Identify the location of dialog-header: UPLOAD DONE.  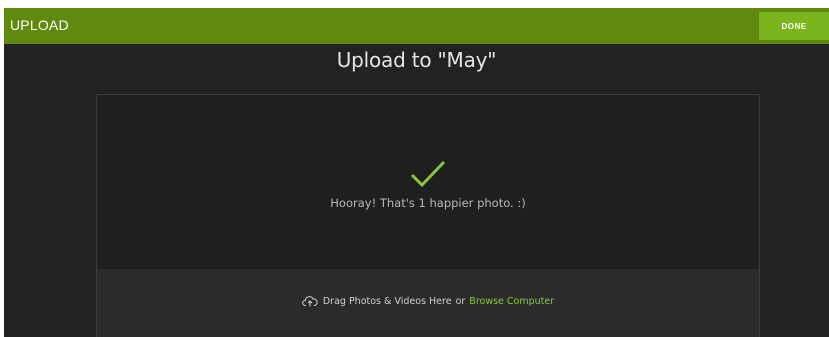
(416, 26).